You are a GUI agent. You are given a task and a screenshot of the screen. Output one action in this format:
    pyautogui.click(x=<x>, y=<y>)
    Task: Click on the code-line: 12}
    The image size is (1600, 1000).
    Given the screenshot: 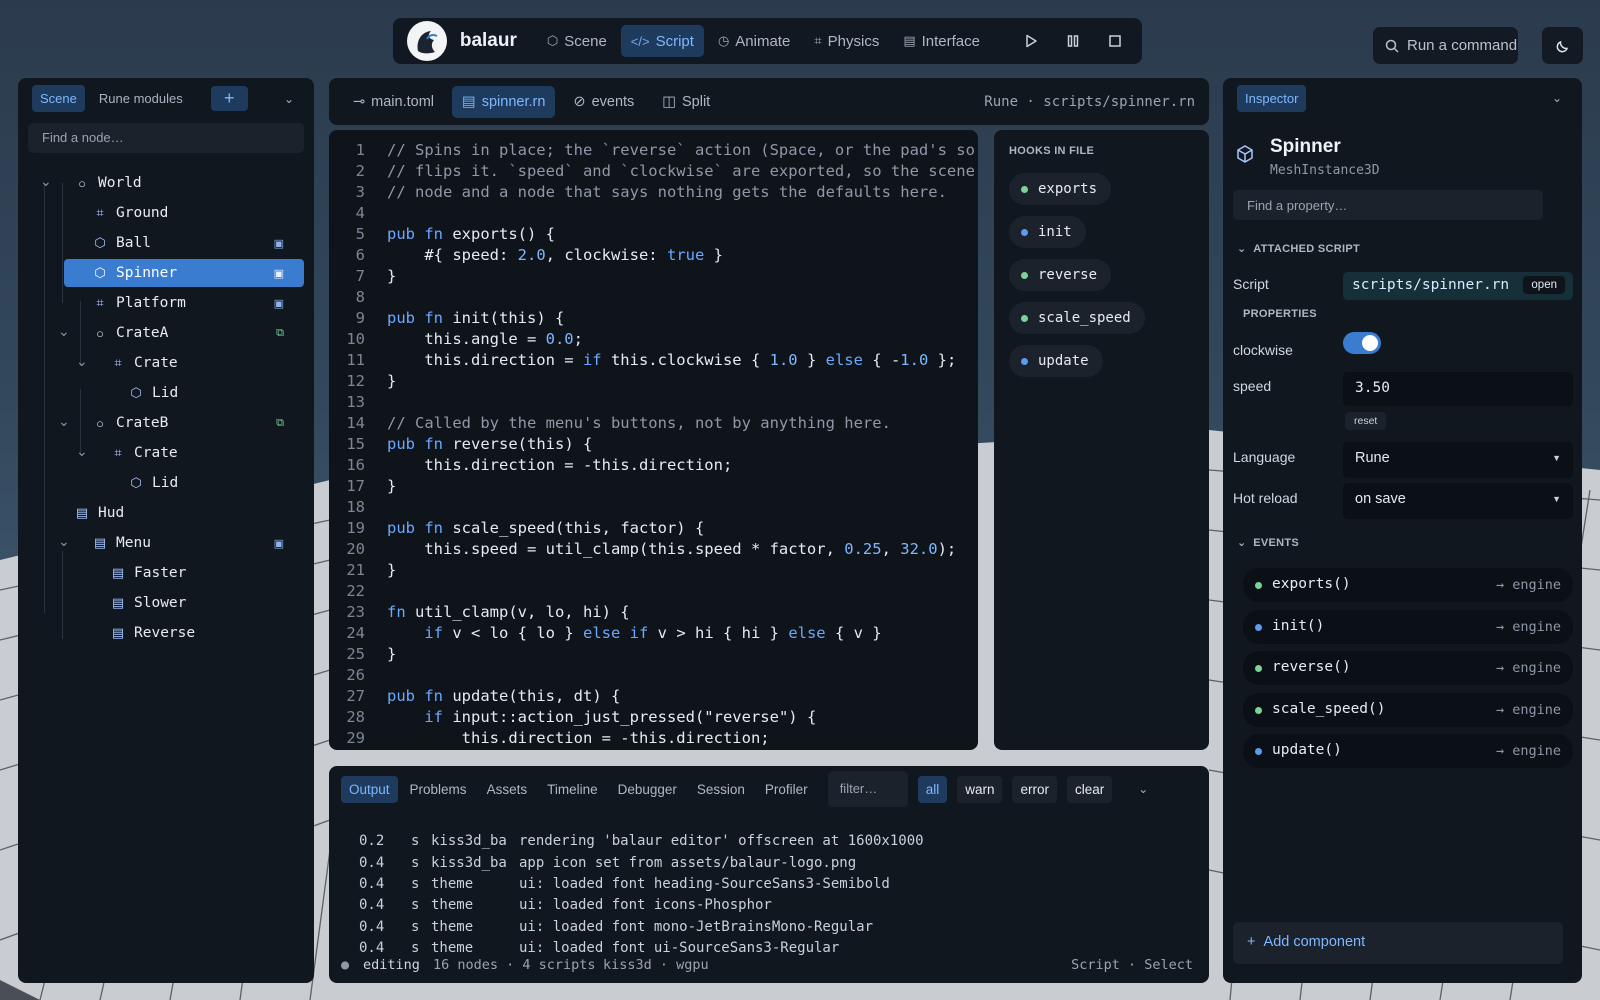 What is the action you would take?
    pyautogui.click(x=653, y=381)
    